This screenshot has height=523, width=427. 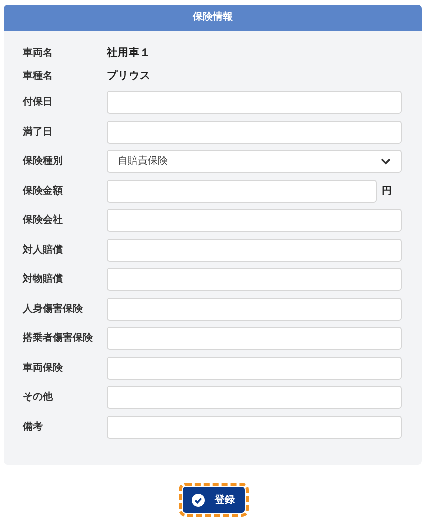 What do you see at coordinates (198, 500) in the screenshot?
I see `check-circle-icon` at bounding box center [198, 500].